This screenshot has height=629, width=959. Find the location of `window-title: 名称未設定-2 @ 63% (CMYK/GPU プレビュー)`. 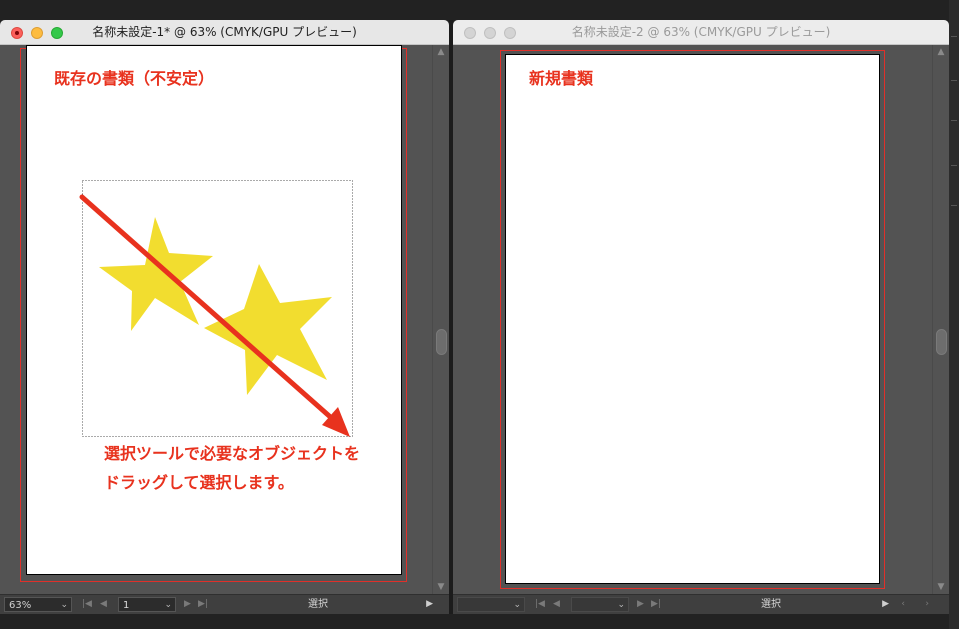

window-title: 名称未設定-2 @ 63% (CMYK/GPU プレビュー) is located at coordinates (701, 32).